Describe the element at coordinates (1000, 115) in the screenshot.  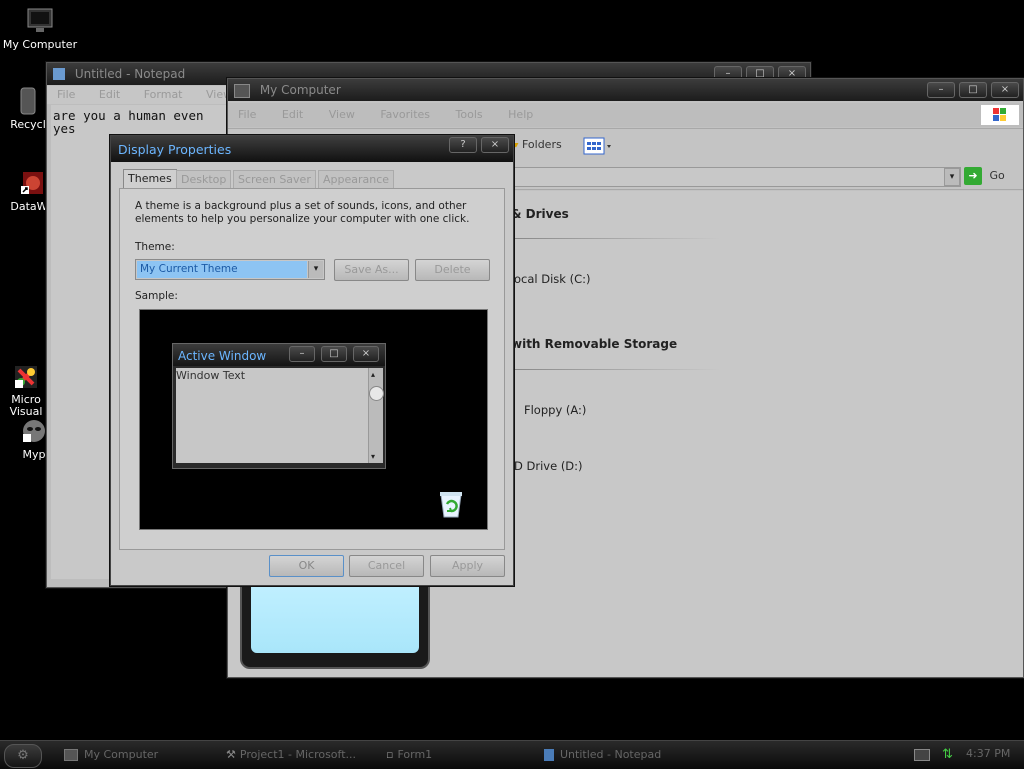
I see `windows-logo-icon` at that location.